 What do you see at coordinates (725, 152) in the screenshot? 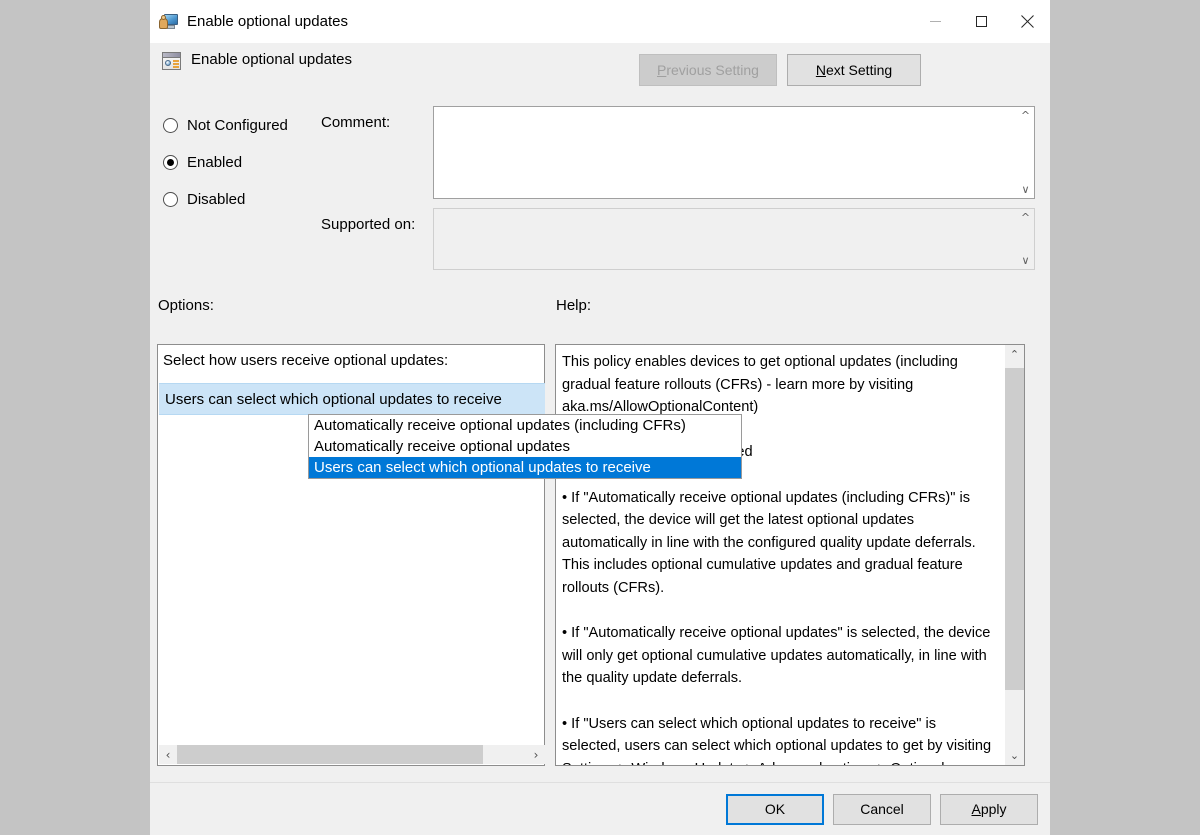
I see `comment-value` at bounding box center [725, 152].